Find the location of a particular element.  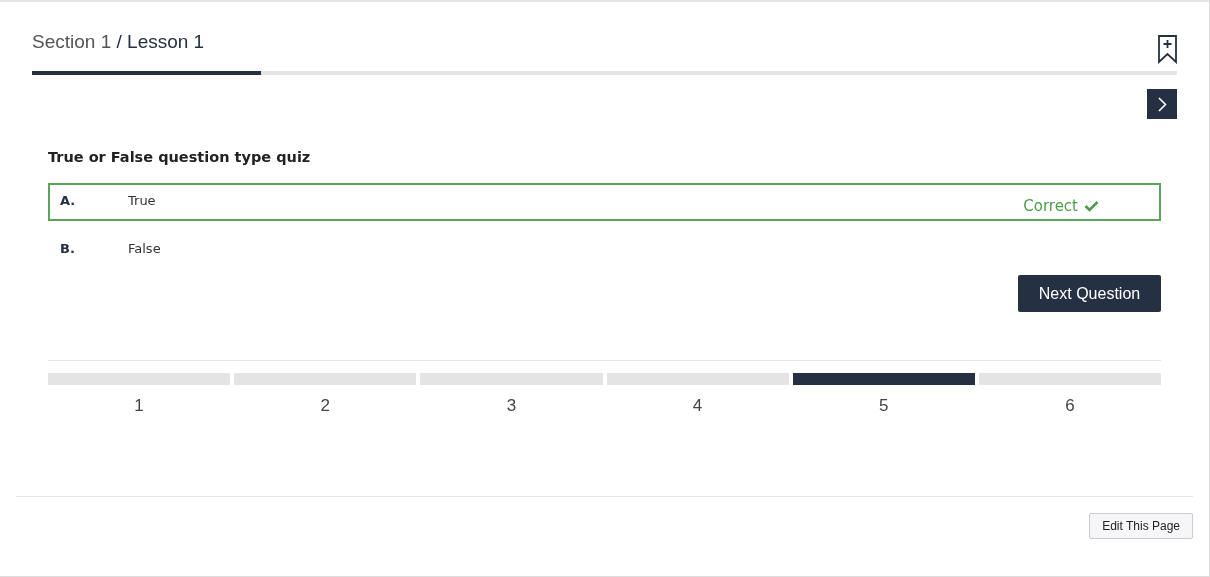

section-label: Section 1 is located at coordinates (72, 41).